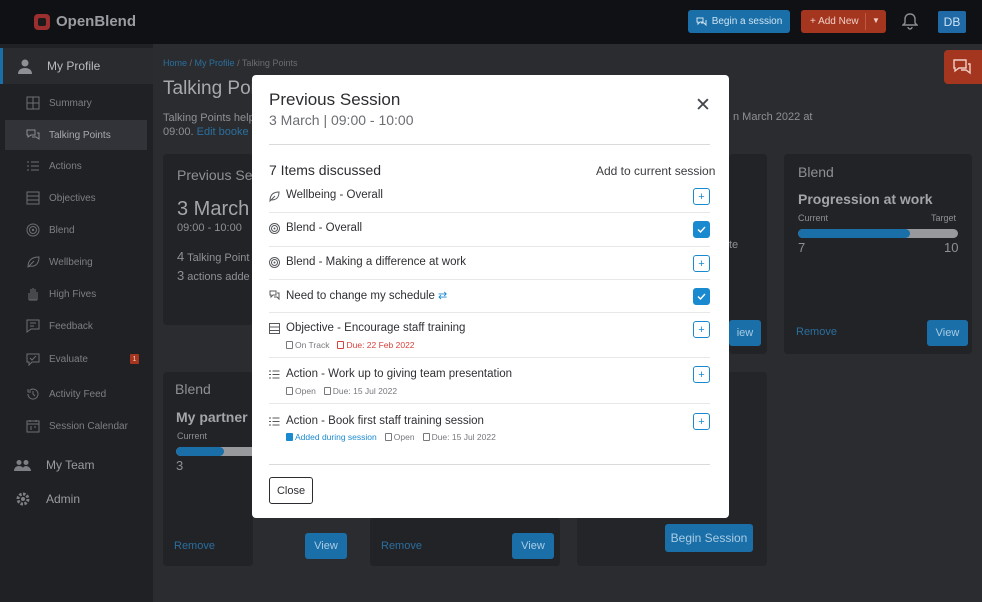 The height and width of the screenshot is (602, 982). What do you see at coordinates (325, 170) in the screenshot?
I see `items-count: 7 Items discussed` at bounding box center [325, 170].